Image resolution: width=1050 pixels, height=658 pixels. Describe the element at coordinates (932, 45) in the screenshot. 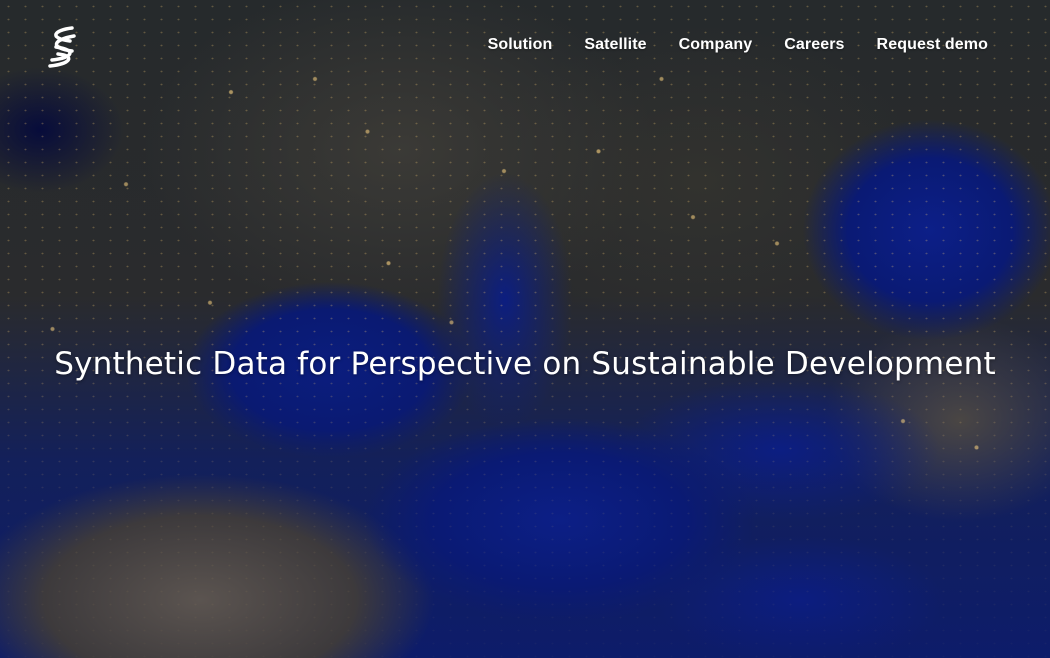

I see `nav-link-request-demo: Request demo` at that location.